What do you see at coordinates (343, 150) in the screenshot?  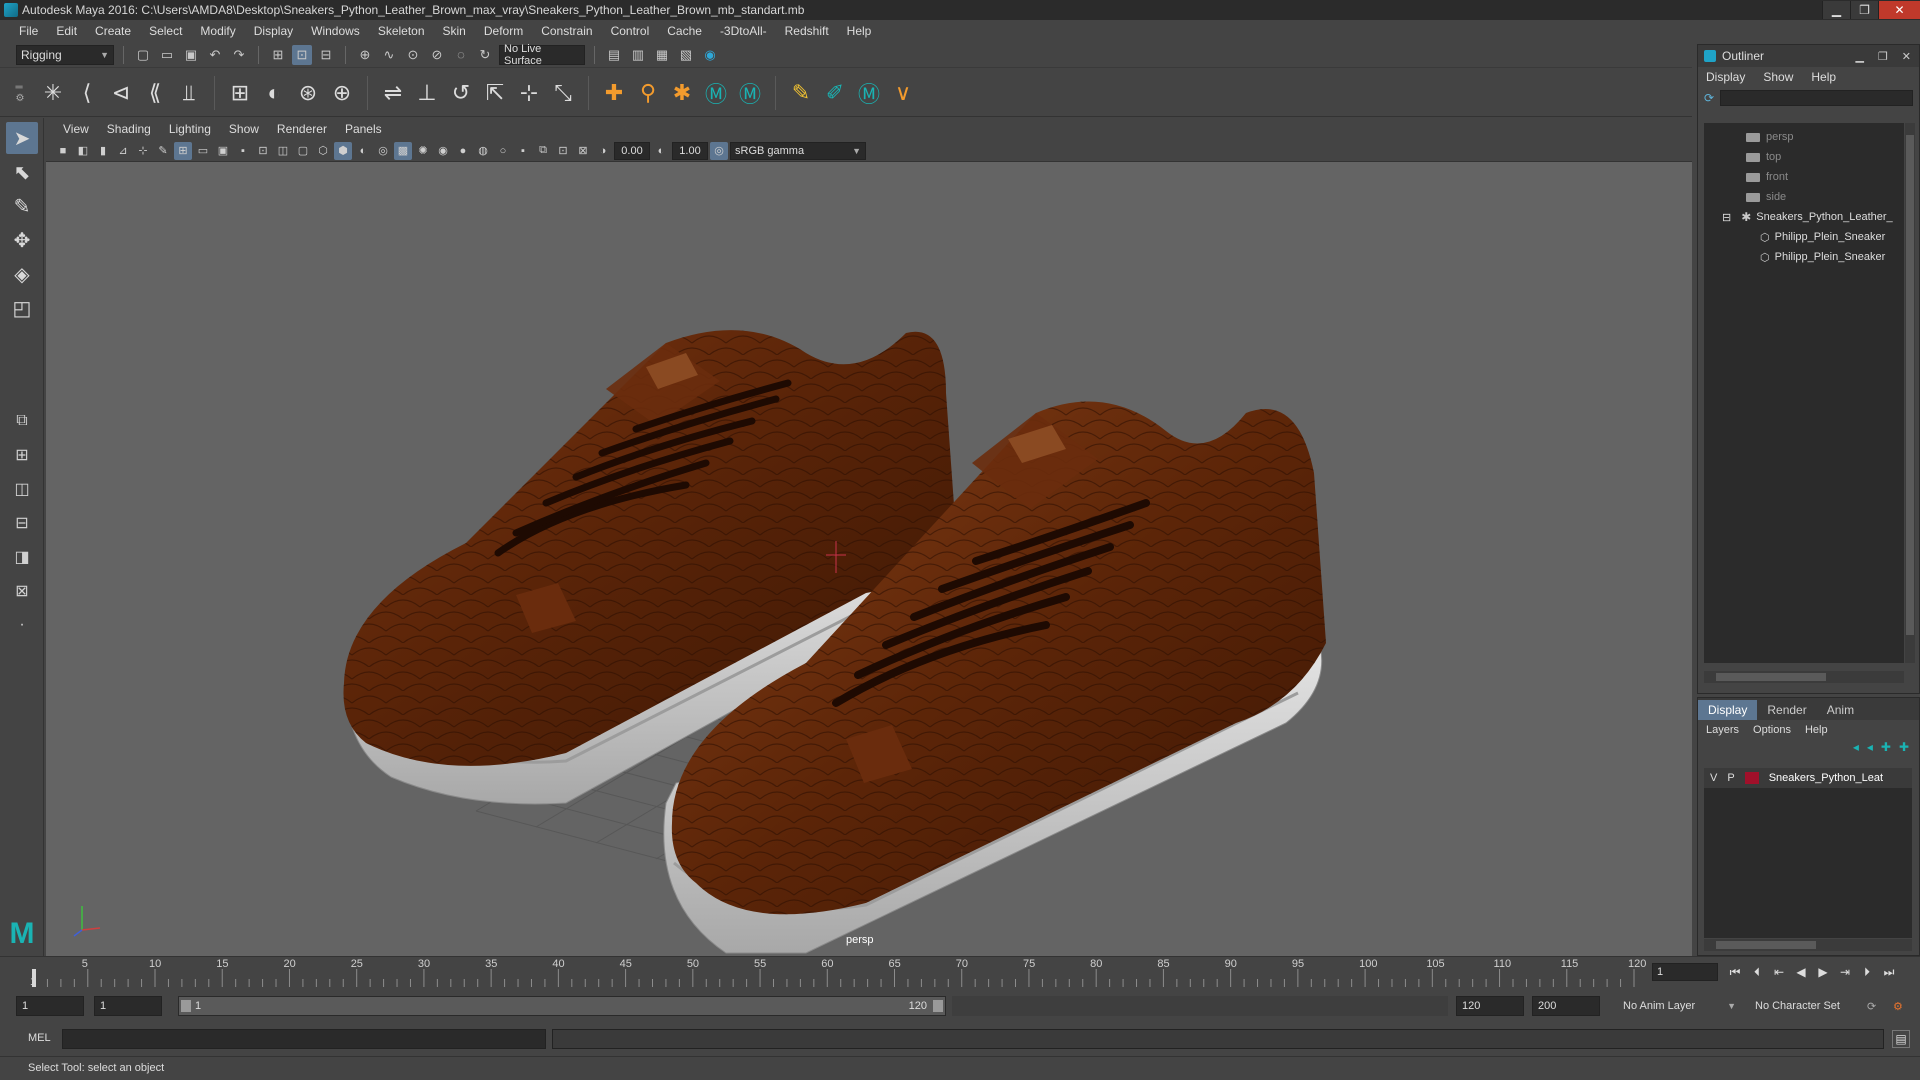 I see `smooth-shade-icon: ⬢` at bounding box center [343, 150].